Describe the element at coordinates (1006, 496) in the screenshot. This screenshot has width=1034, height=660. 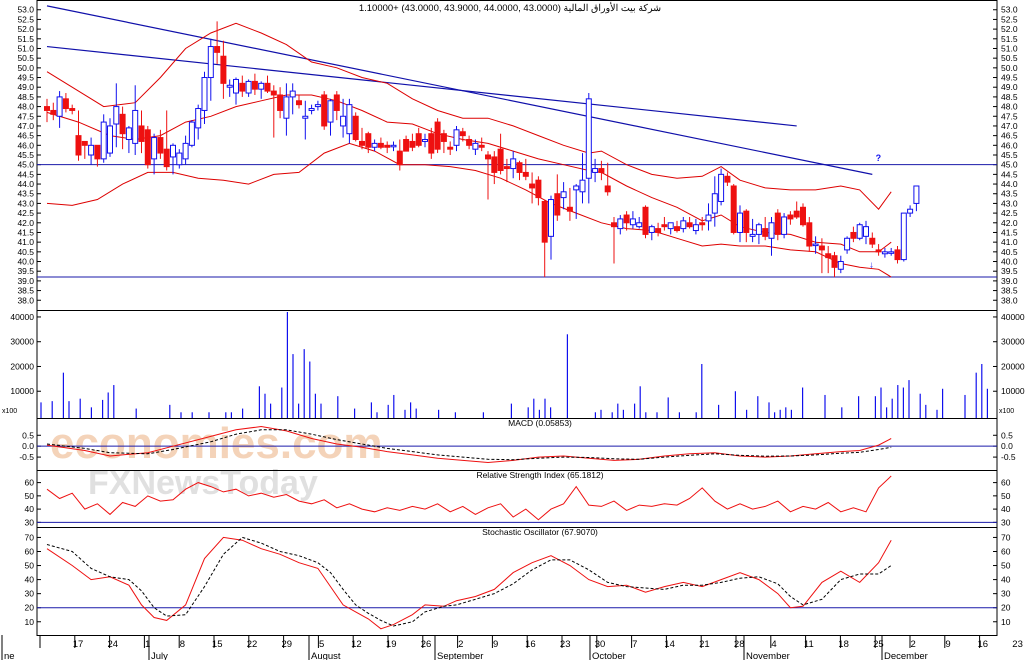
I see `rsi-tick-right: 50` at that location.